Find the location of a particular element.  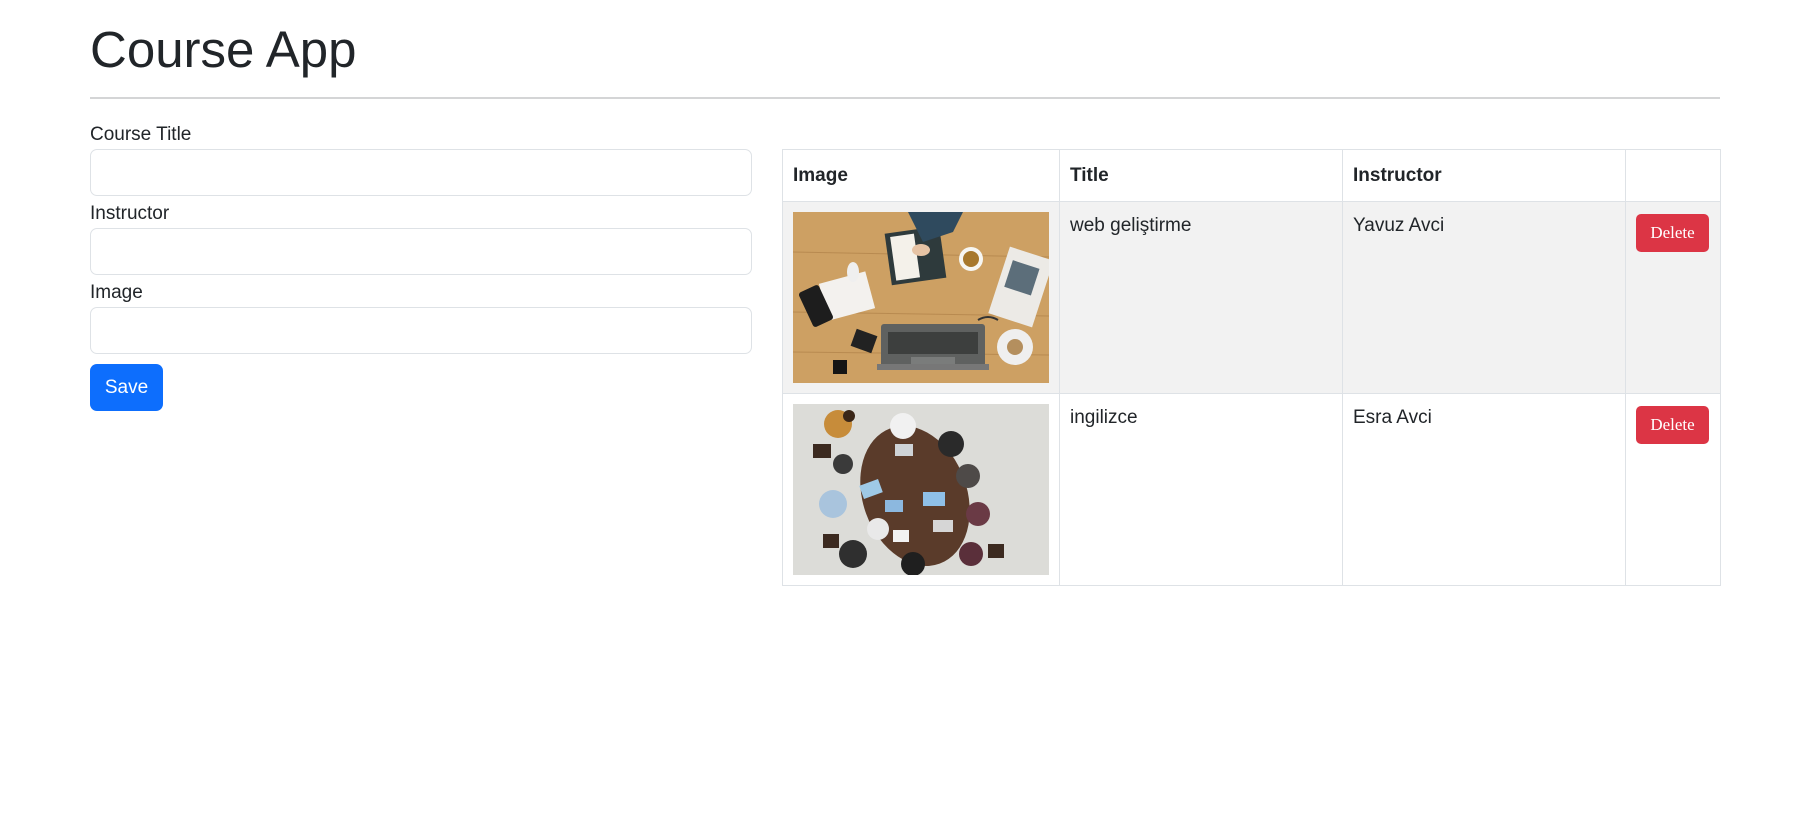

table-header-row: Image Title Instructor is located at coordinates (1251, 175).